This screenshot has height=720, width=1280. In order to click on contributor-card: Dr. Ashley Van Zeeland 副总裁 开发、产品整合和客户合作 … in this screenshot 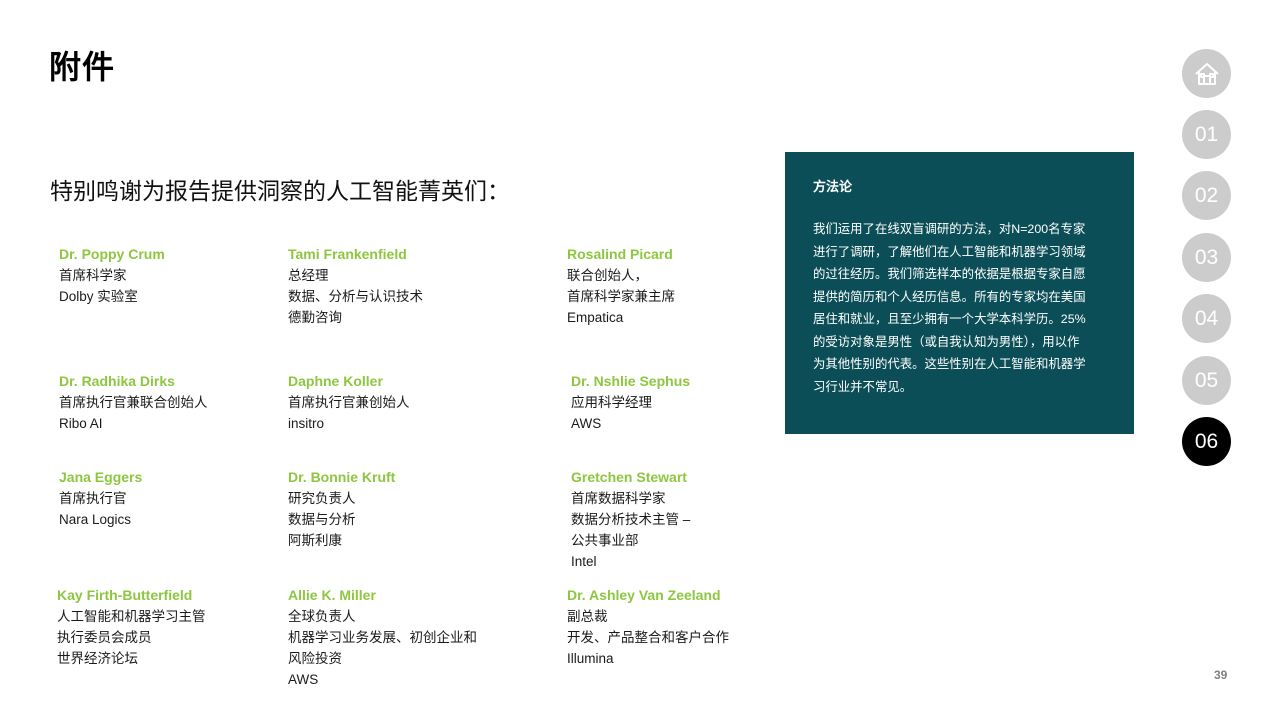, I will do `click(687, 627)`.